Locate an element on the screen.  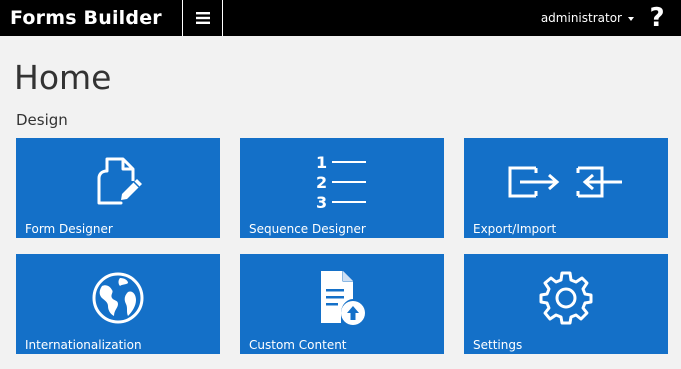
section-title: Design is located at coordinates (42, 120).